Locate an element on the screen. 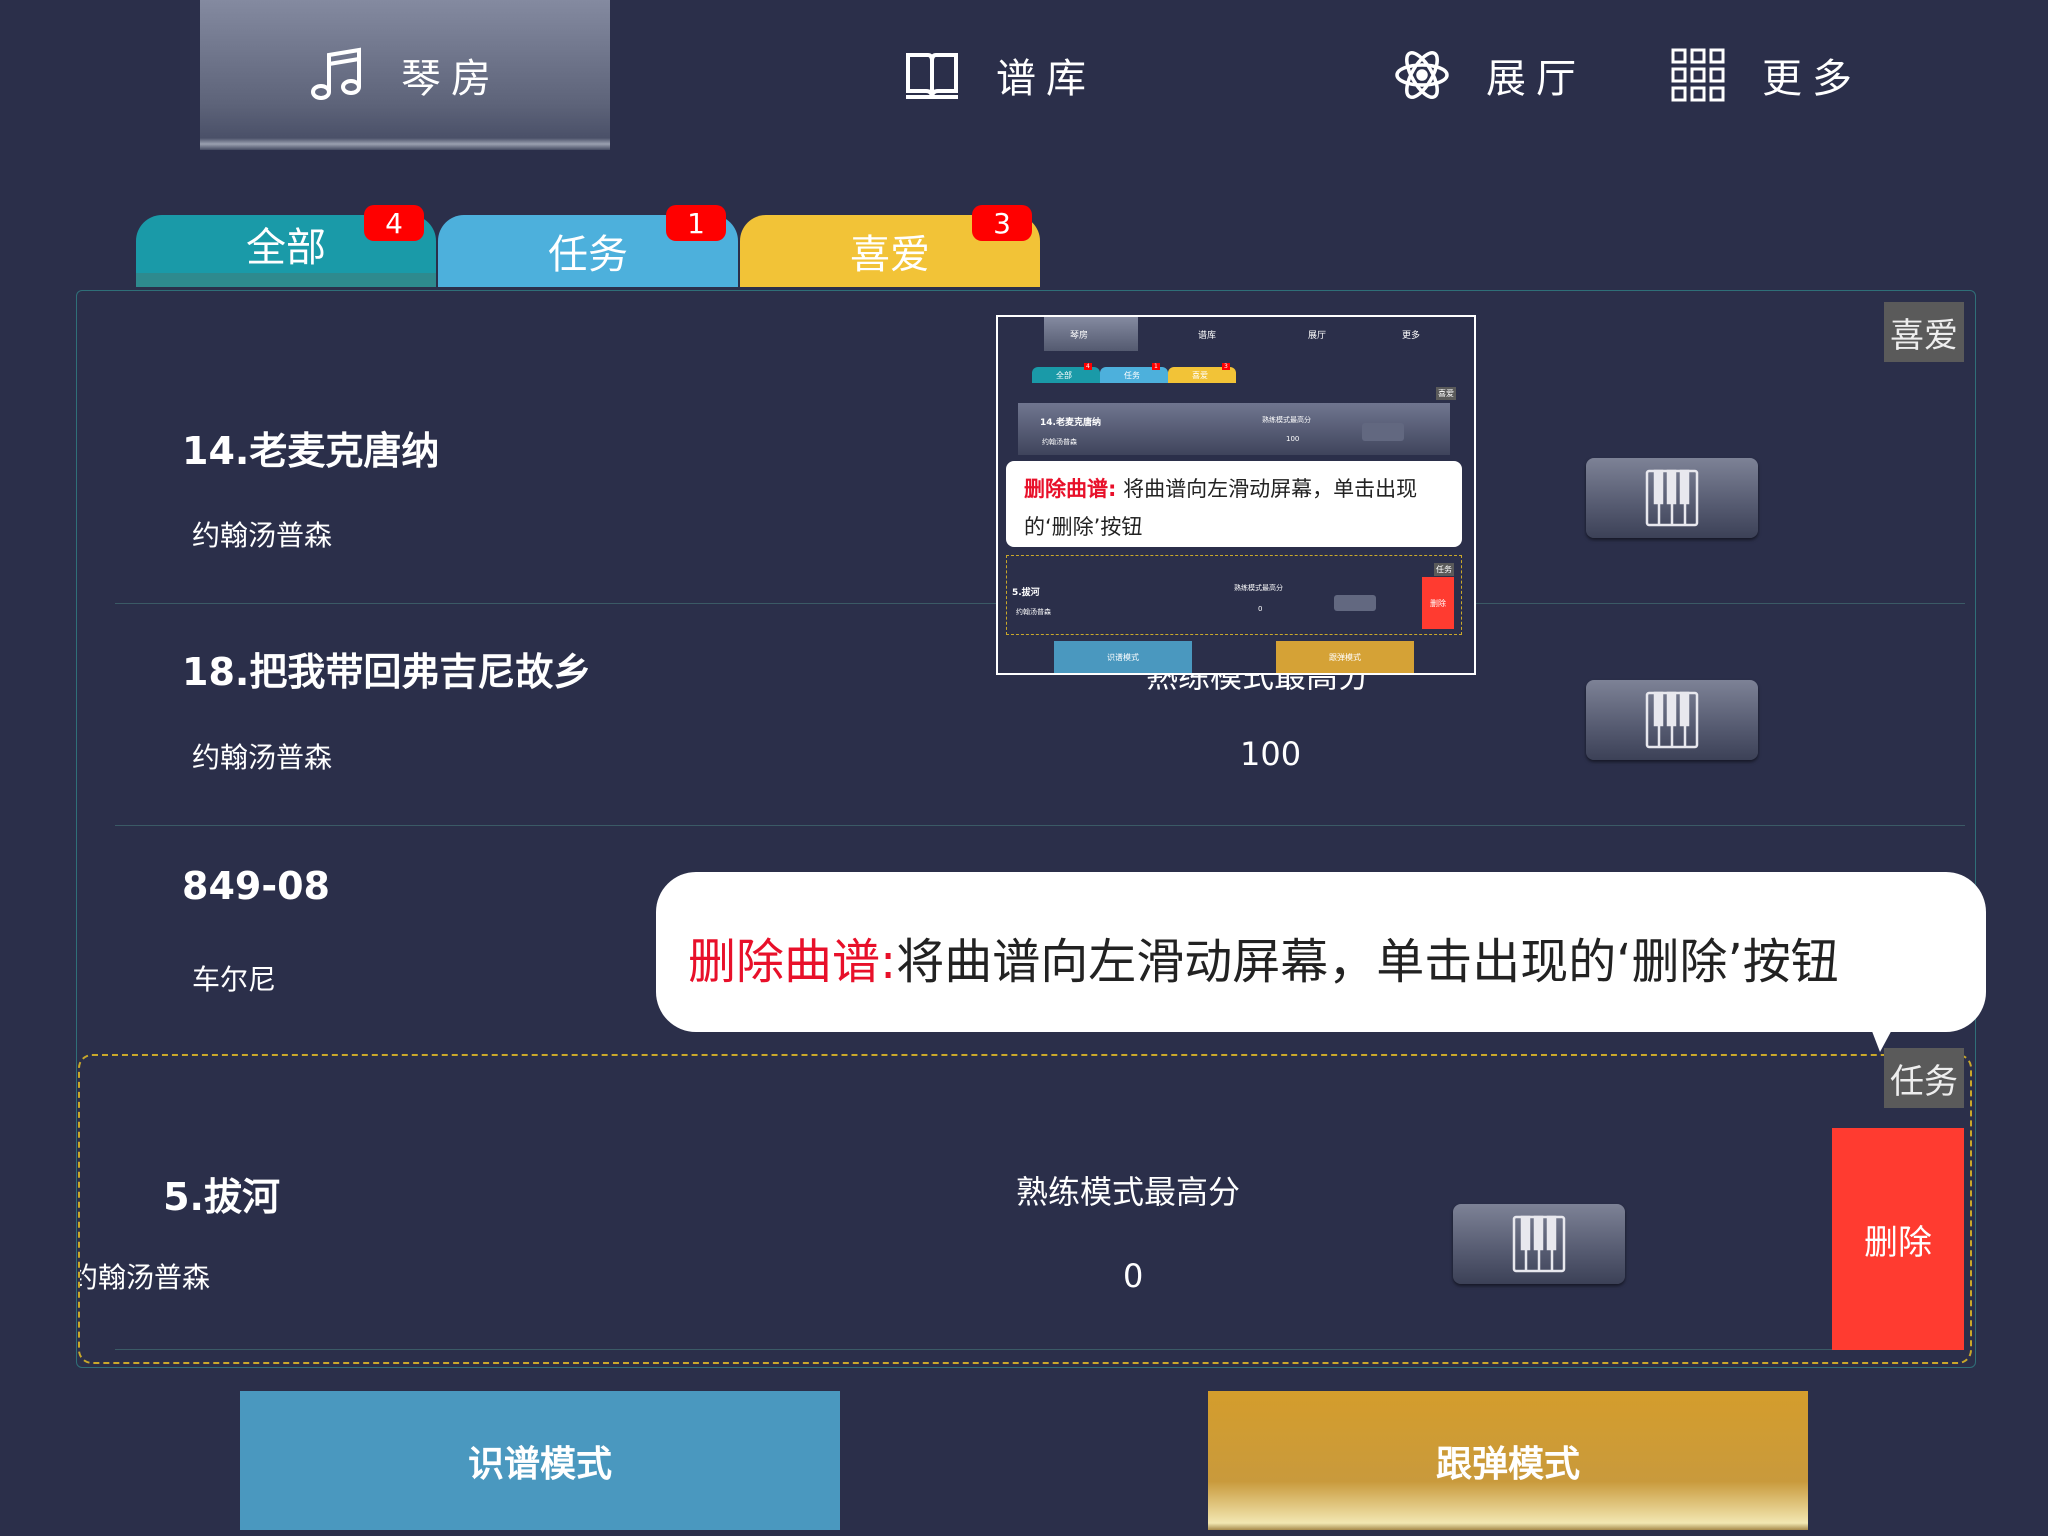 The width and height of the screenshot is (2048, 1536). mini-tooltip-line1: 删除曲谱: 将曲谱向左滑动屏幕，单击出现 is located at coordinates (1220, 488).